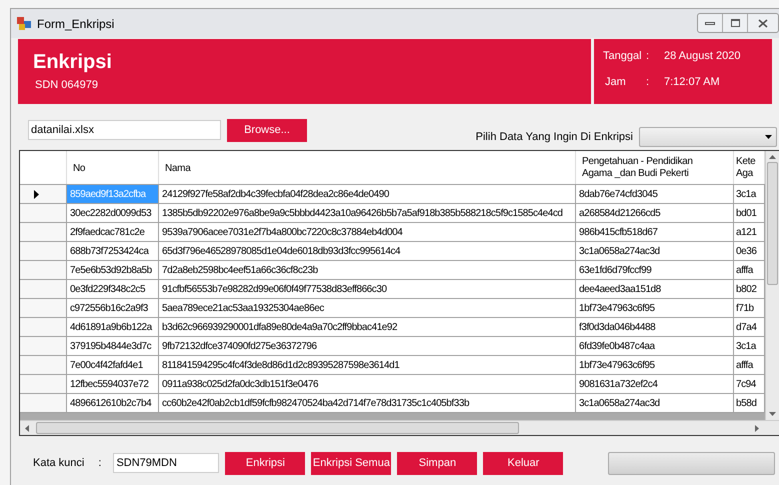  Describe the element at coordinates (367, 289) in the screenshot. I see `table-cell: 91cfbf56553b7e98282d99e06f0f49f77538d83eff866c30` at that location.